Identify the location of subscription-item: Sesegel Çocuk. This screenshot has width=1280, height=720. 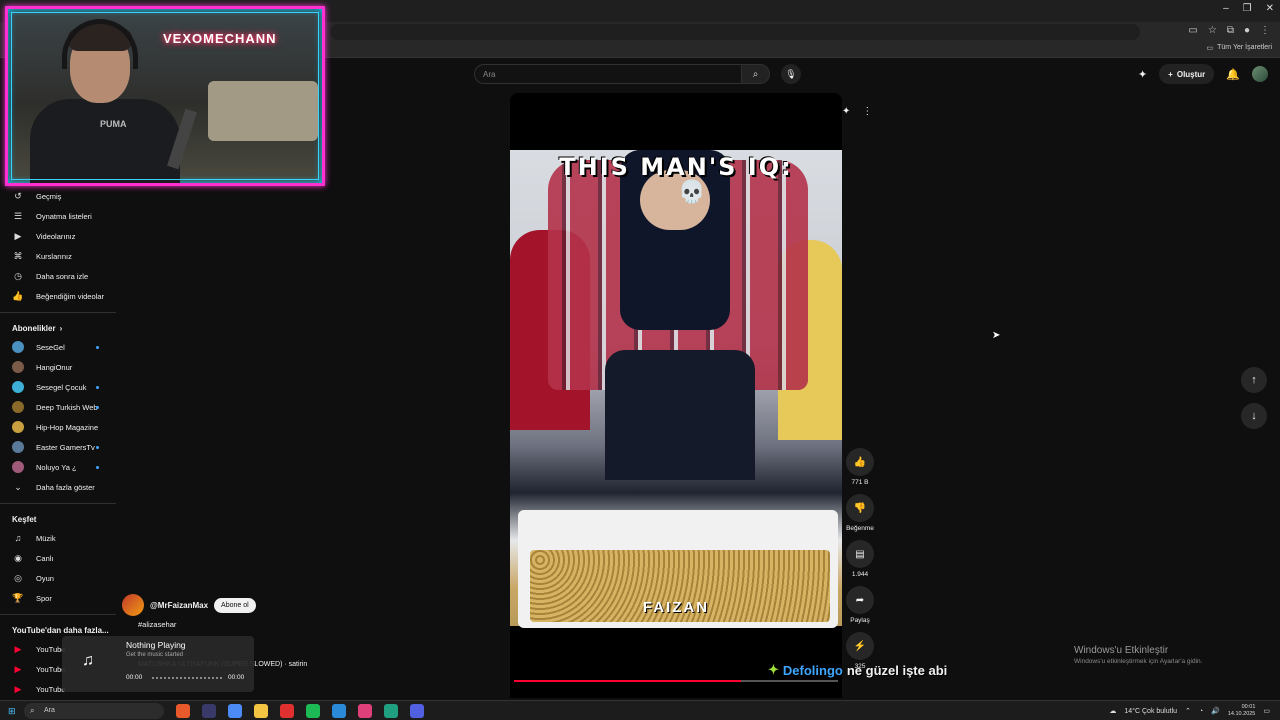
(58, 387).